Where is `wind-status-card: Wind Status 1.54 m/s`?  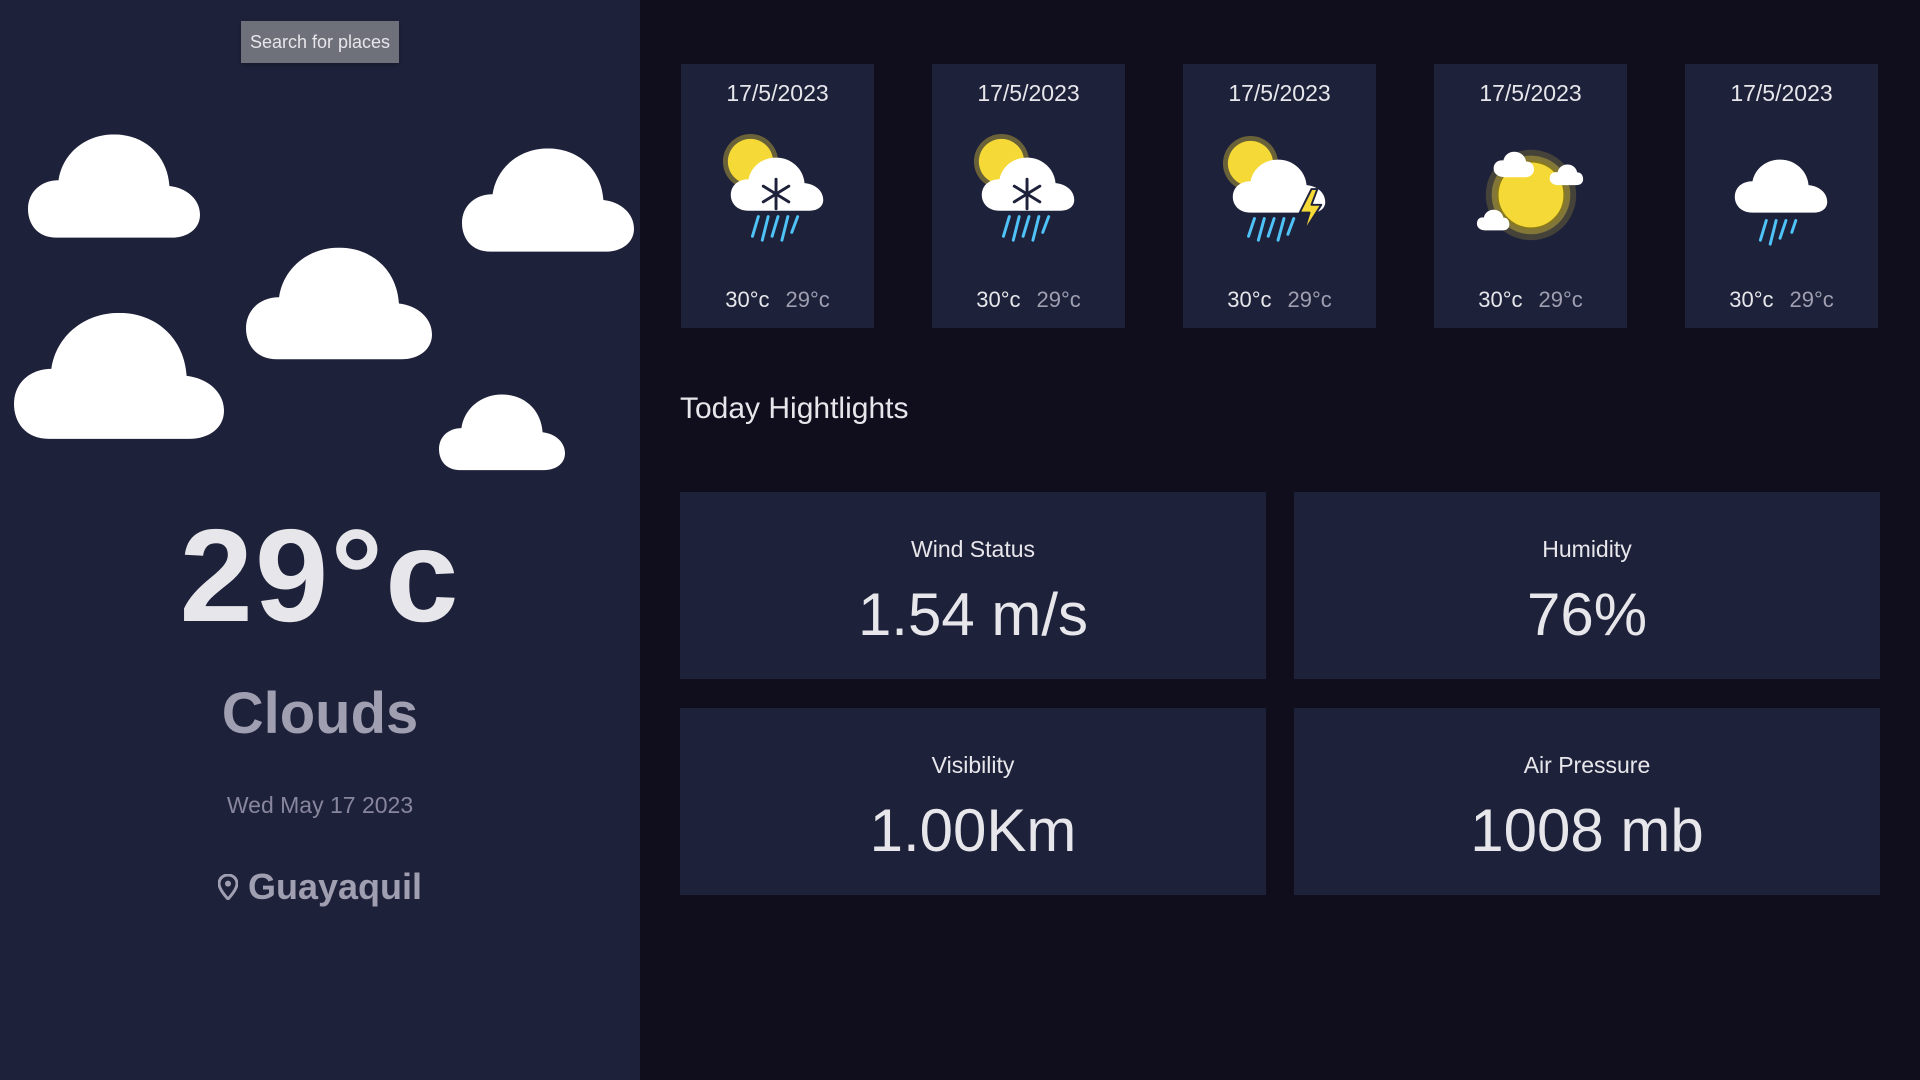 wind-status-card: Wind Status 1.54 m/s is located at coordinates (973, 585).